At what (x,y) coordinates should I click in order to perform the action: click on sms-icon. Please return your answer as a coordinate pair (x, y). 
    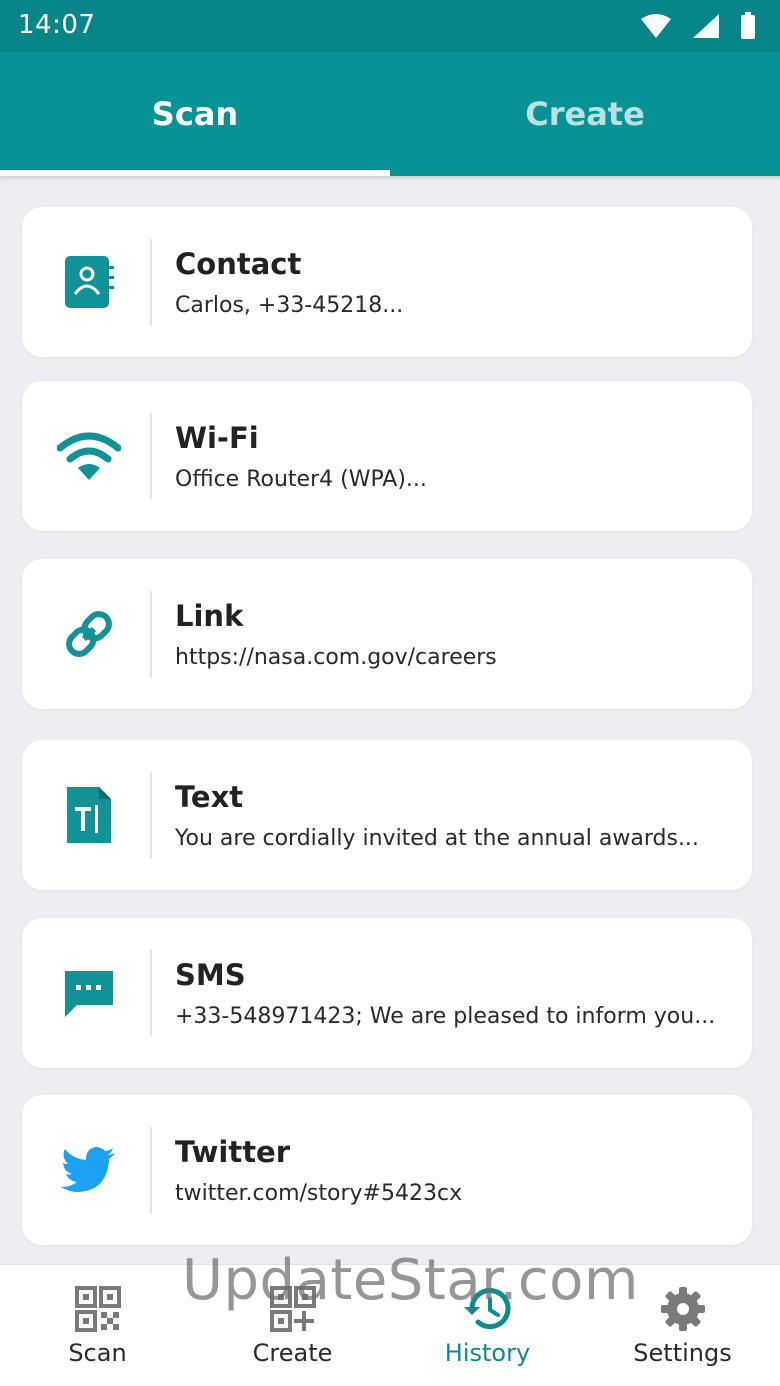
    Looking at the image, I should click on (89, 993).